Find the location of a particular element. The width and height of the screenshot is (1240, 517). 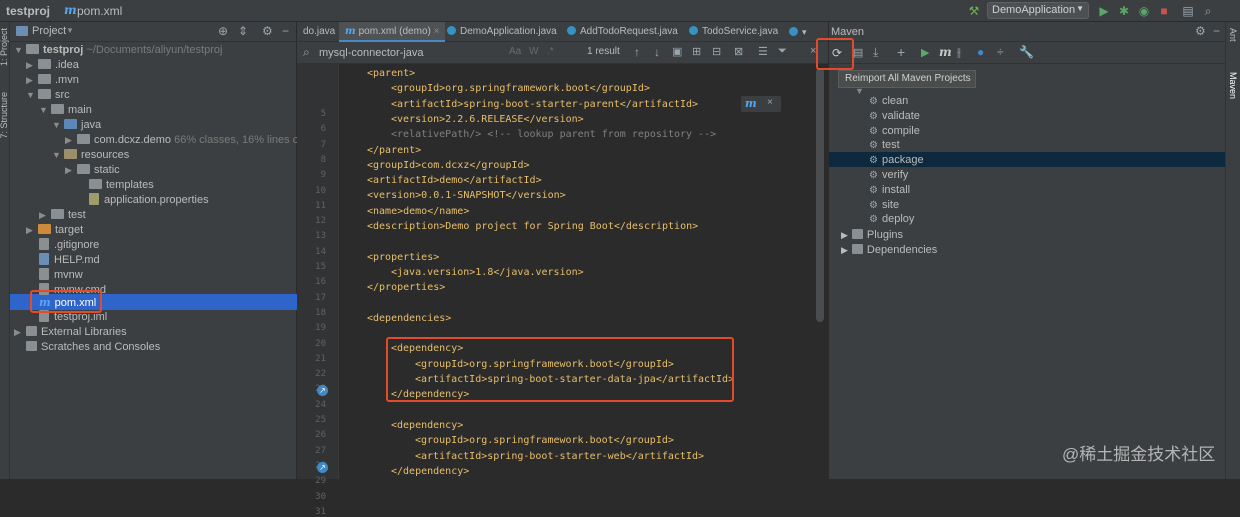

next-match-icon: ↓ is located at coordinates (657, 52).